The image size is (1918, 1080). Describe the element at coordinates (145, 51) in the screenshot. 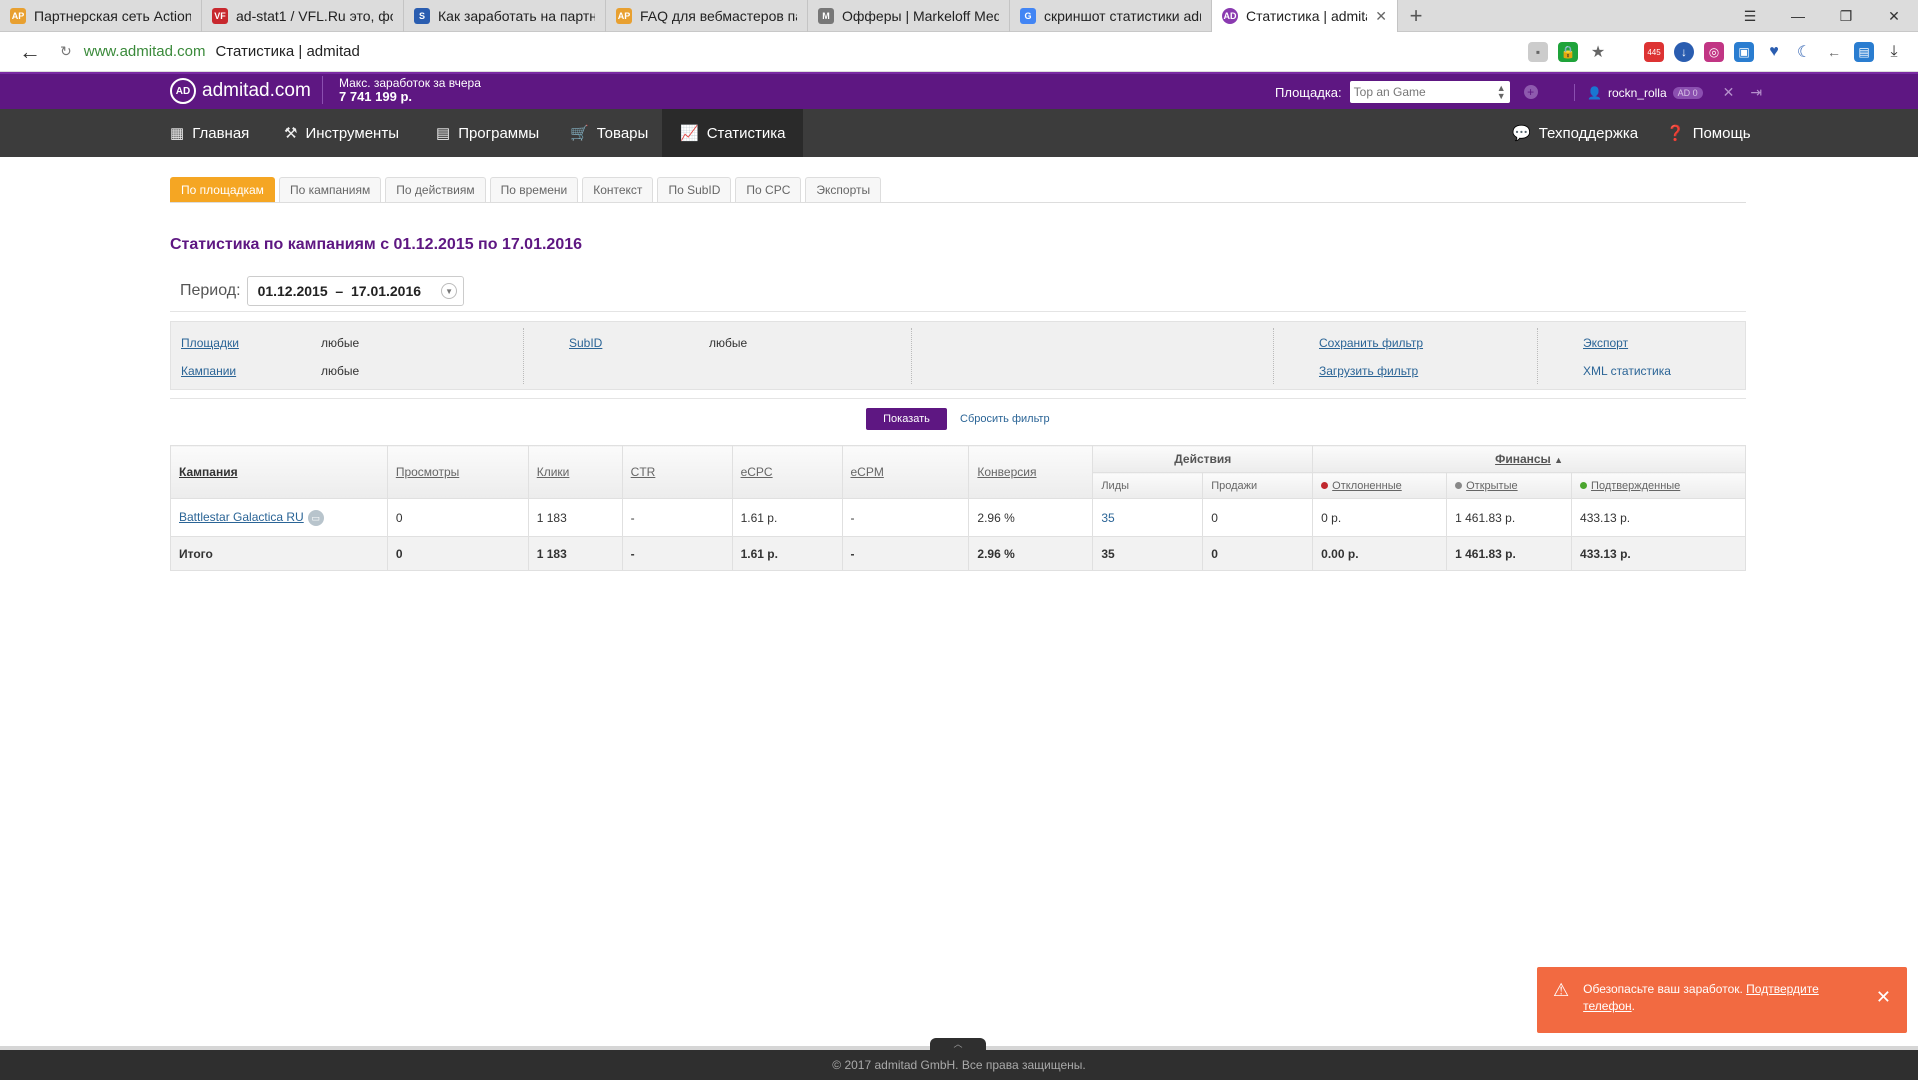

I see `url-domain: www.admitad.com` at that location.